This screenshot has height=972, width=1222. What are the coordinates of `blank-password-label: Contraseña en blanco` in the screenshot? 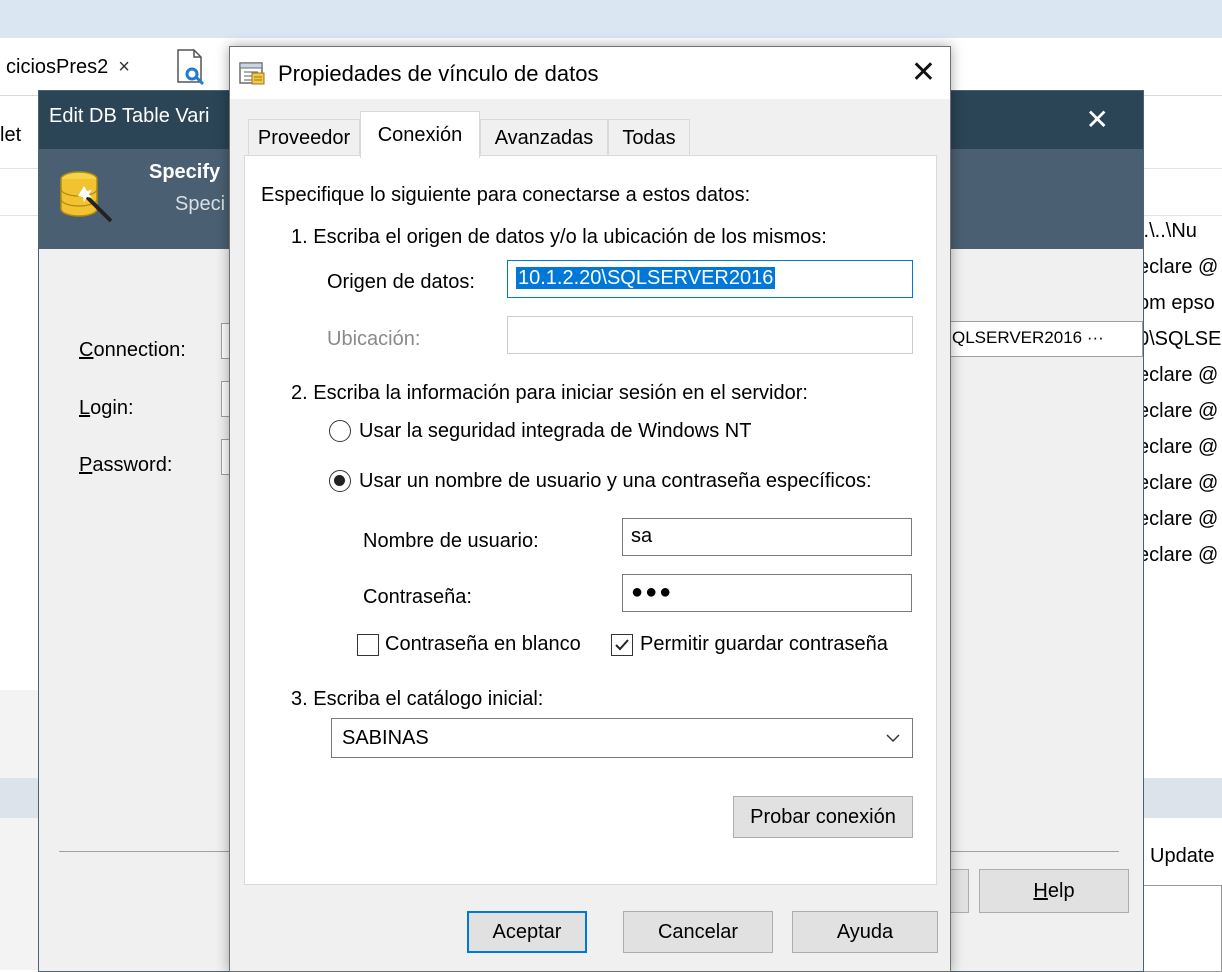 It's located at (483, 644).